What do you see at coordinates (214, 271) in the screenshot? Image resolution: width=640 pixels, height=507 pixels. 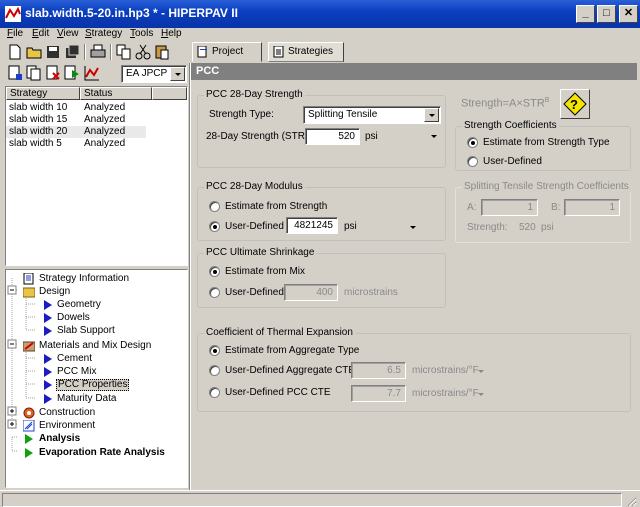 I see `estimate-from-mix-radio` at bounding box center [214, 271].